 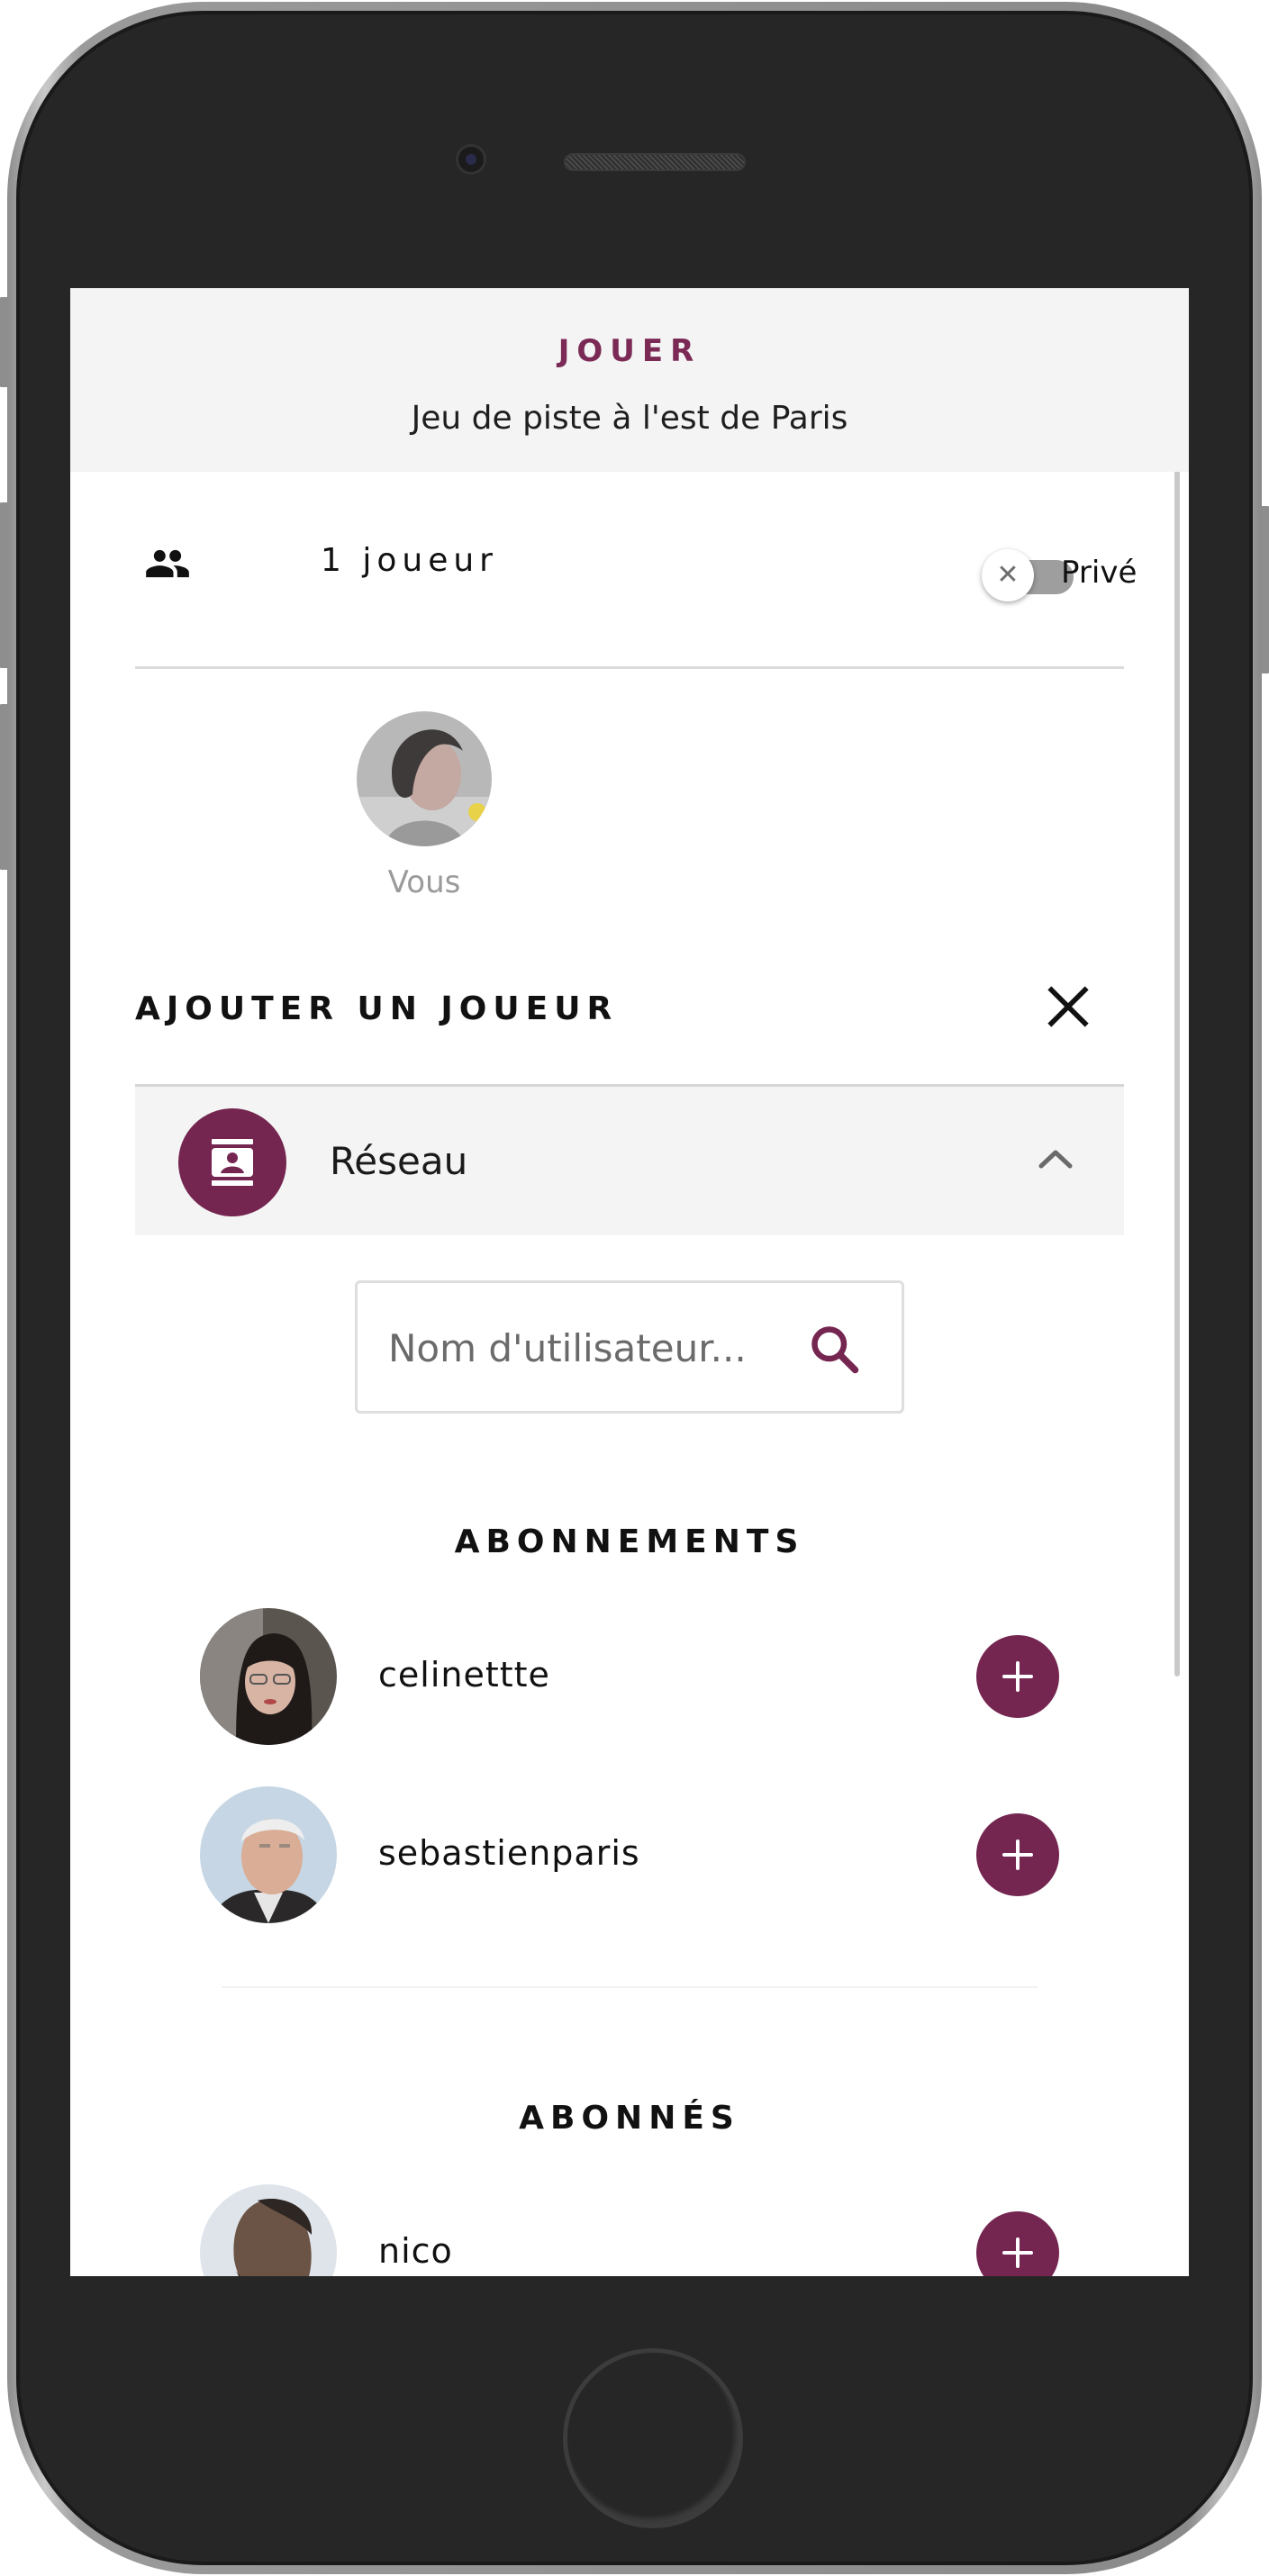 What do you see at coordinates (1177, 988) in the screenshot?
I see `scrollbar` at bounding box center [1177, 988].